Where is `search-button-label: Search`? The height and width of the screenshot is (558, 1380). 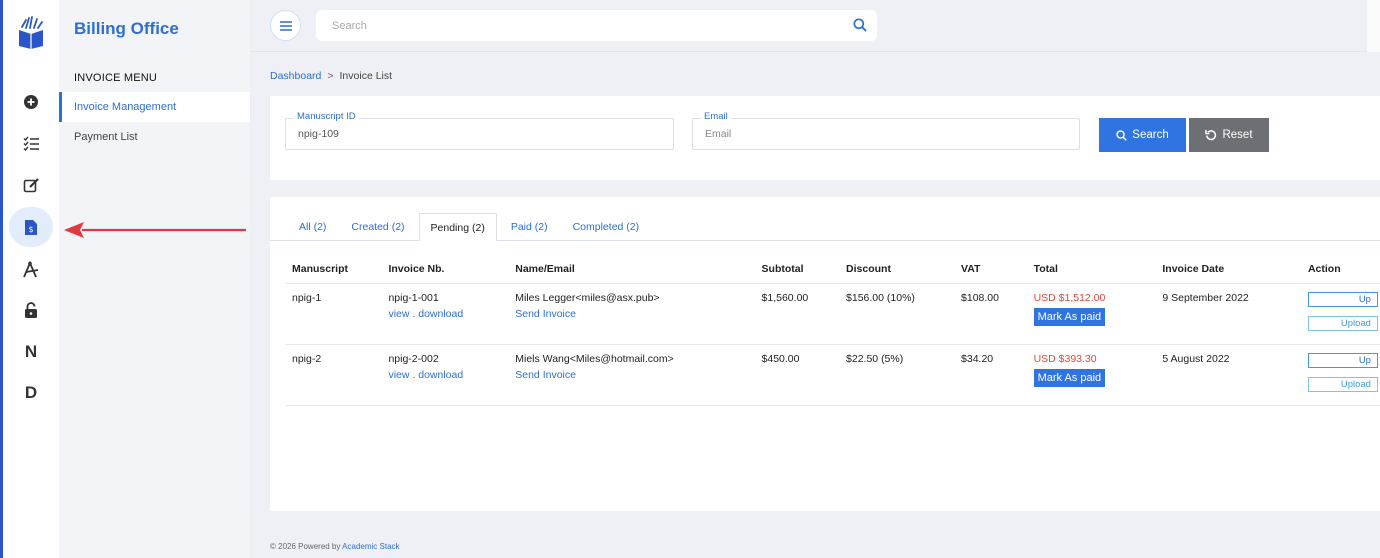 search-button-label: Search is located at coordinates (1150, 135).